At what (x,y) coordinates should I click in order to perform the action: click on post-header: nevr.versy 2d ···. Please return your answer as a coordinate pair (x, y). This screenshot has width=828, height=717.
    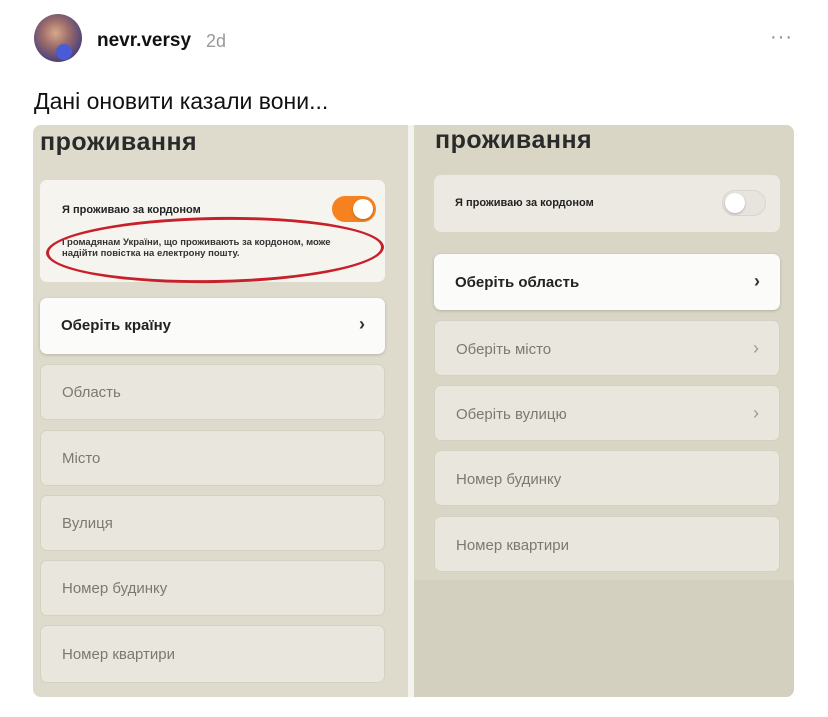
    Looking at the image, I should click on (414, 39).